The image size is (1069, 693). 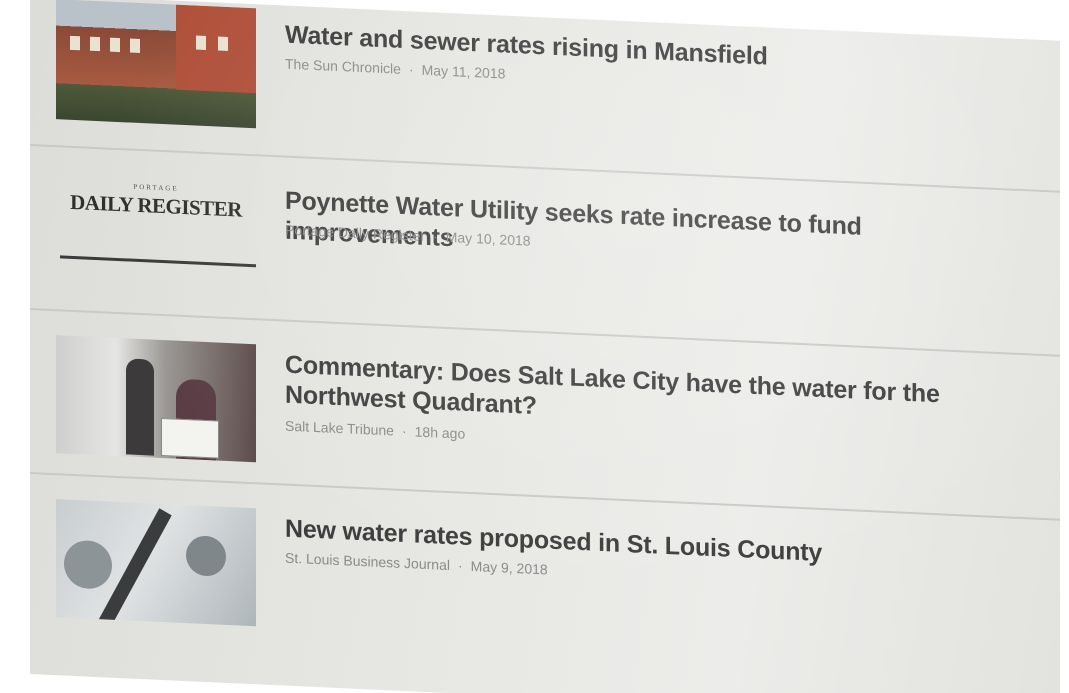 I want to click on podium-sign, so click(x=190, y=438).